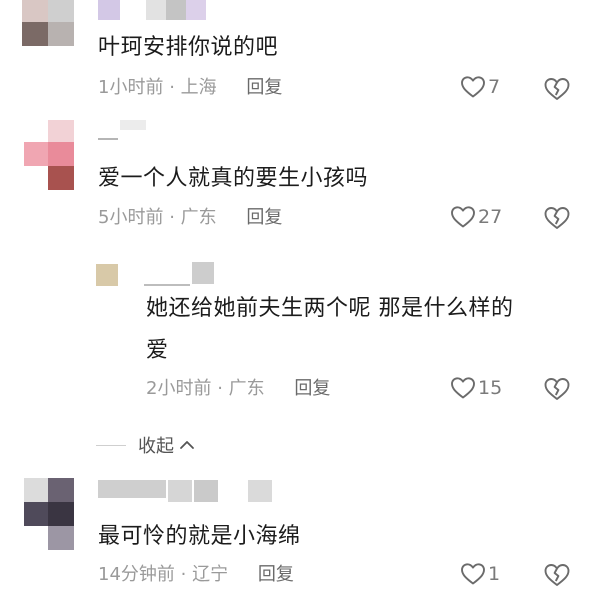 The height and width of the screenshot is (592, 600). What do you see at coordinates (187, 445) in the screenshot?
I see `chevron-up-icon` at bounding box center [187, 445].